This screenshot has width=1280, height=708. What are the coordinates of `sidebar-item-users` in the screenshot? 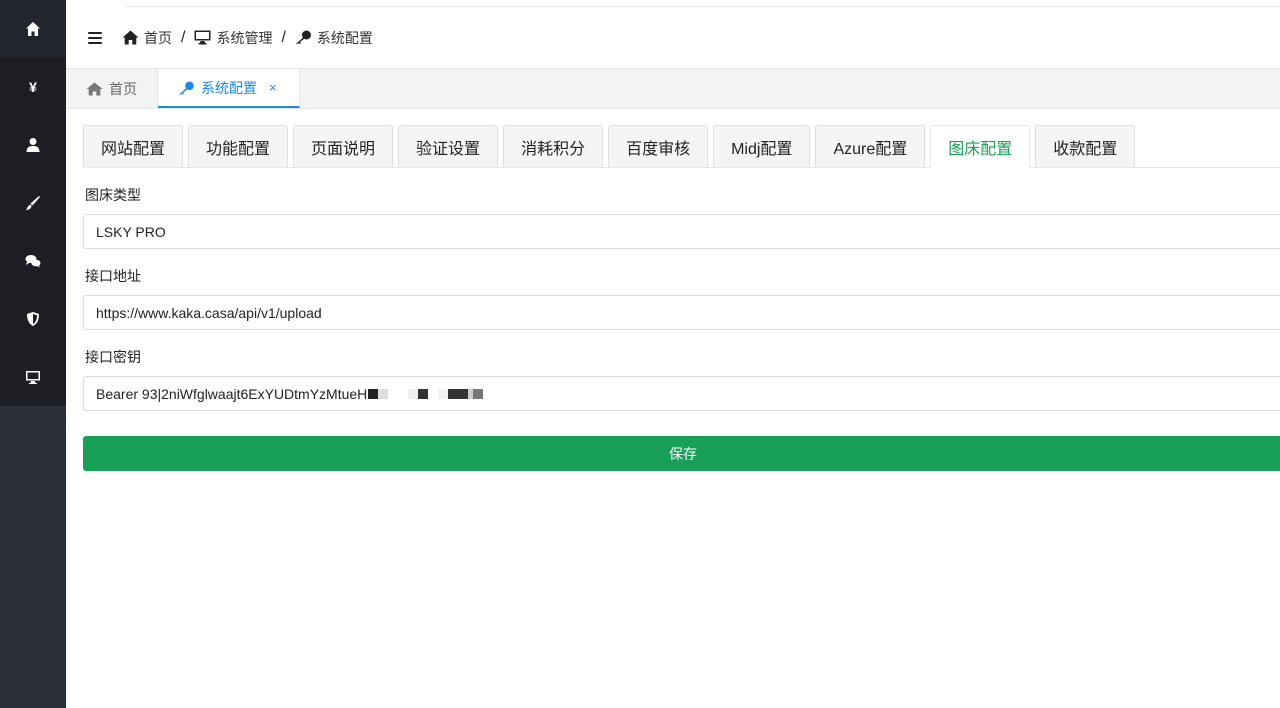 It's located at (33, 145).